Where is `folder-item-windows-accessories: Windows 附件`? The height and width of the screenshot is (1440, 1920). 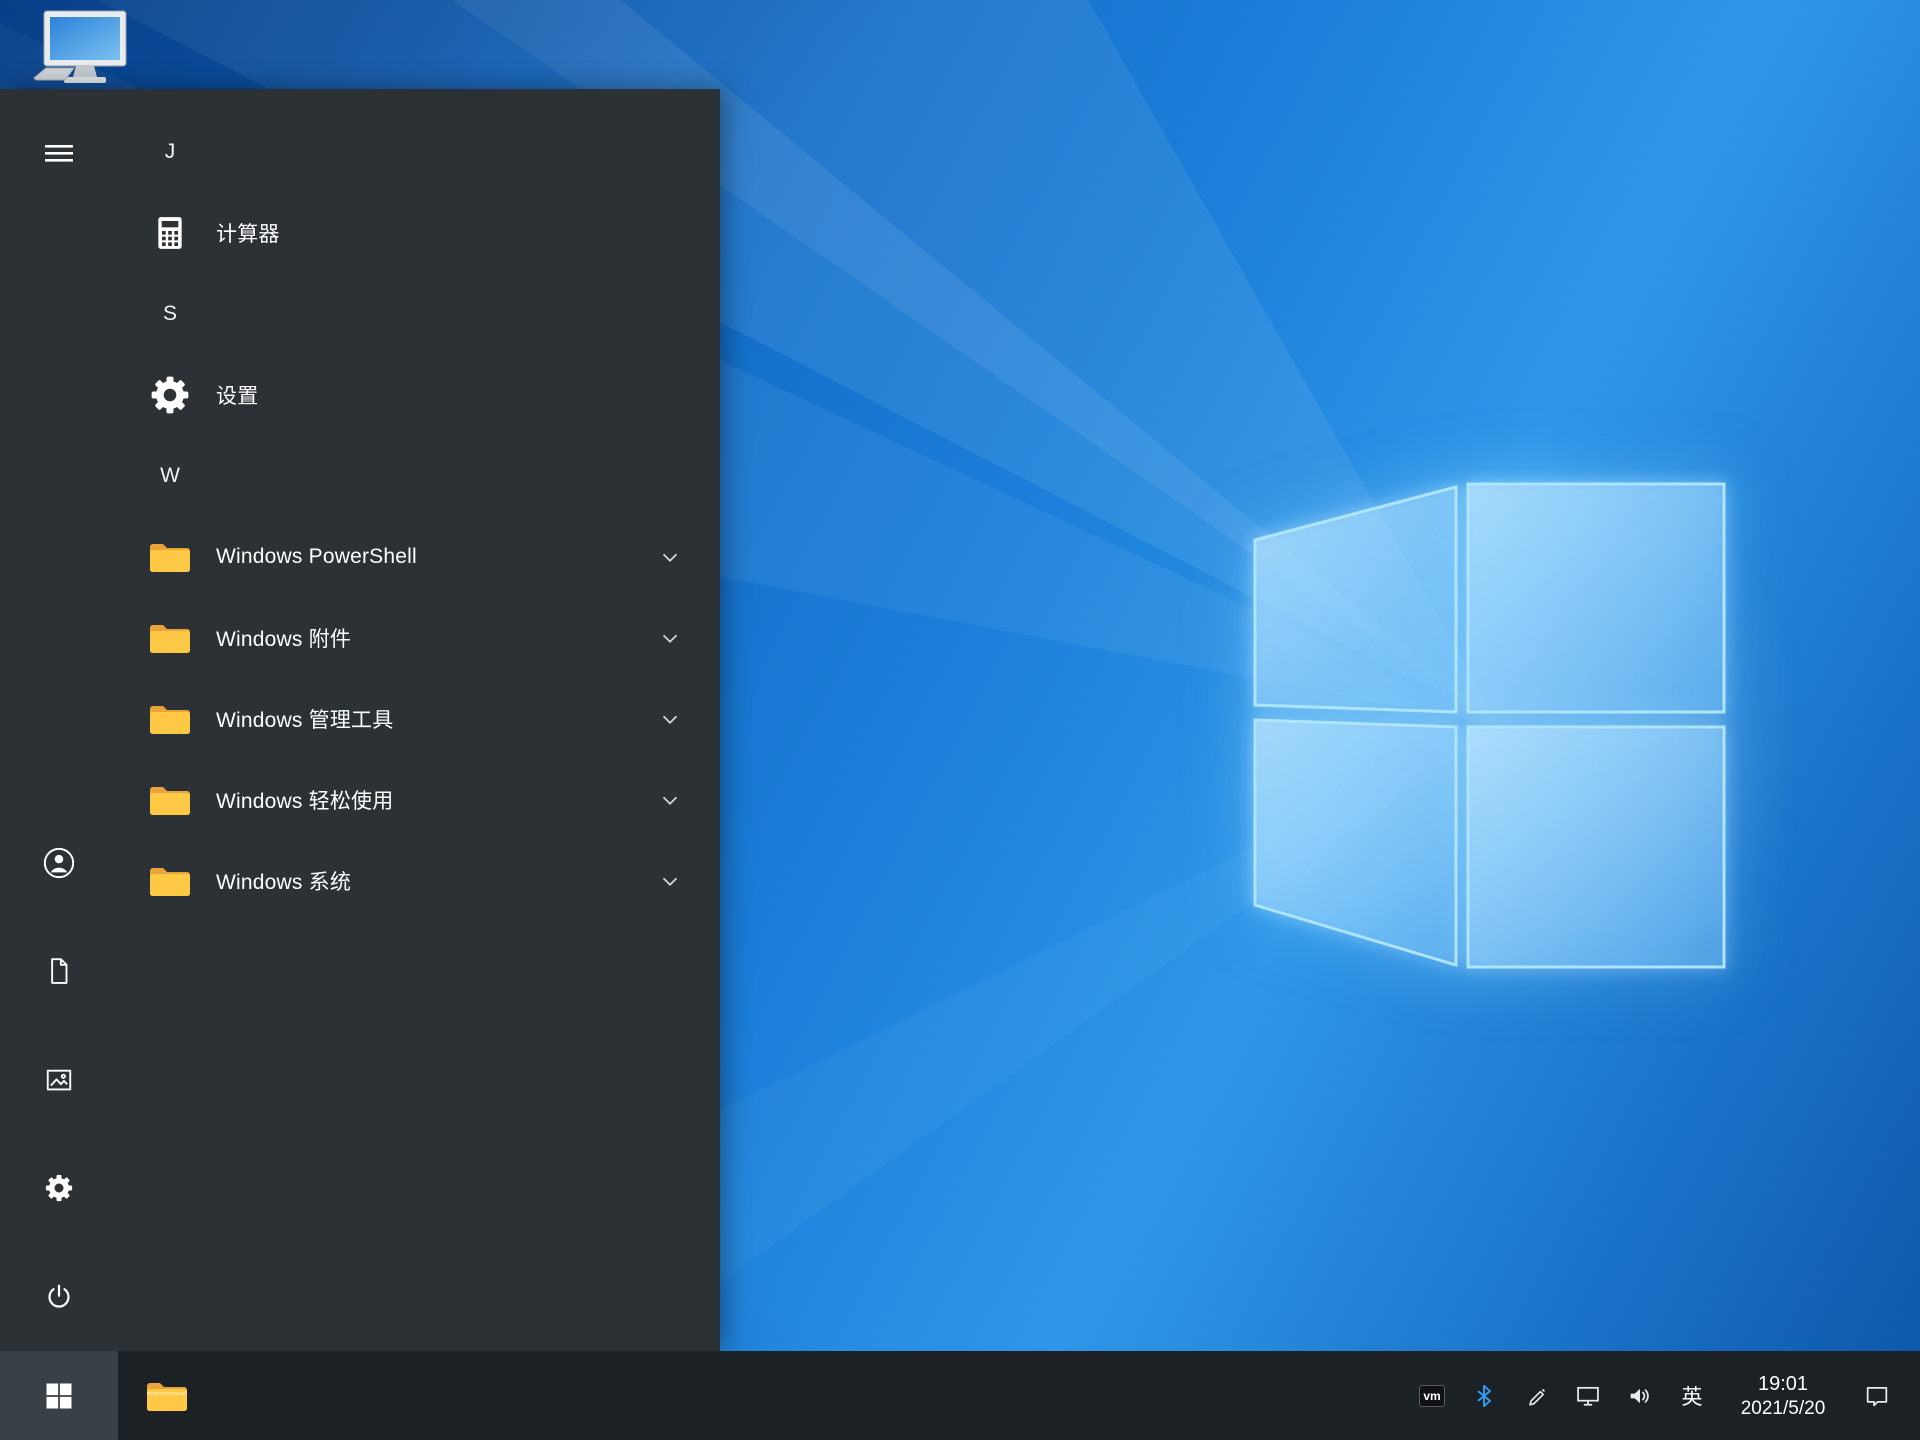
folder-item-windows-accessories: Windows 附件 is located at coordinates (419, 637).